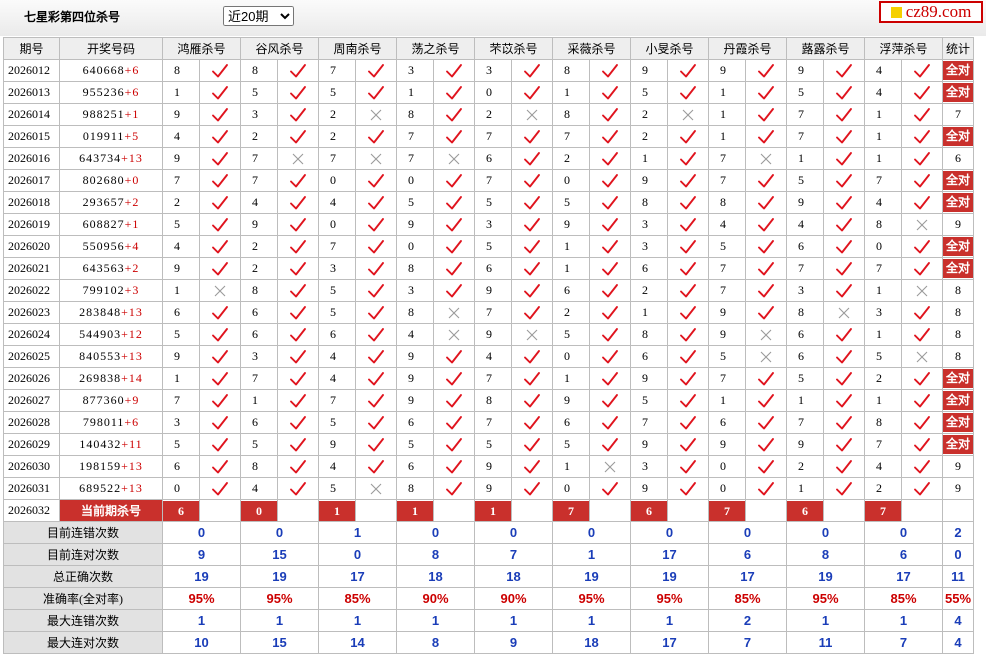 This screenshot has height=654, width=986. Describe the element at coordinates (591, 48) in the screenshot. I see `header-expert: 采薇杀号` at that location.